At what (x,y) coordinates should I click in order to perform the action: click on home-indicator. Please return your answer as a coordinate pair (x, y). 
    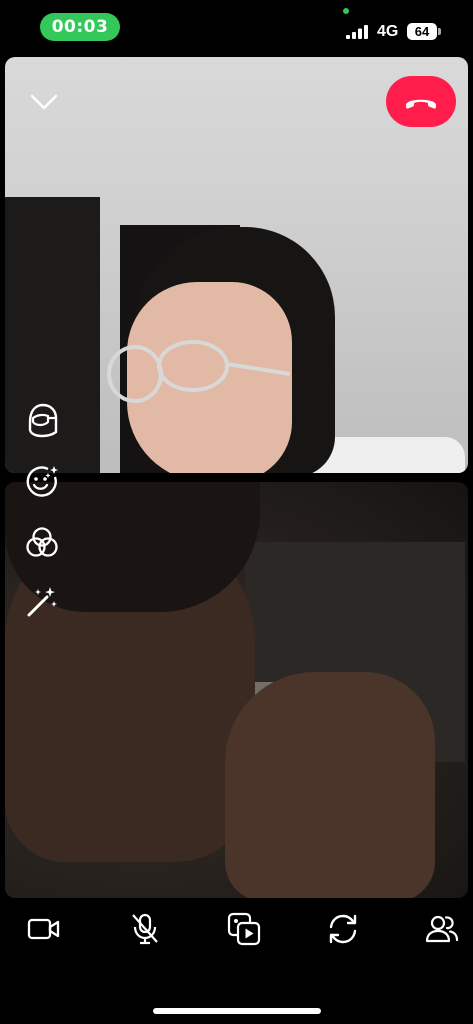
    Looking at the image, I should click on (237, 1011).